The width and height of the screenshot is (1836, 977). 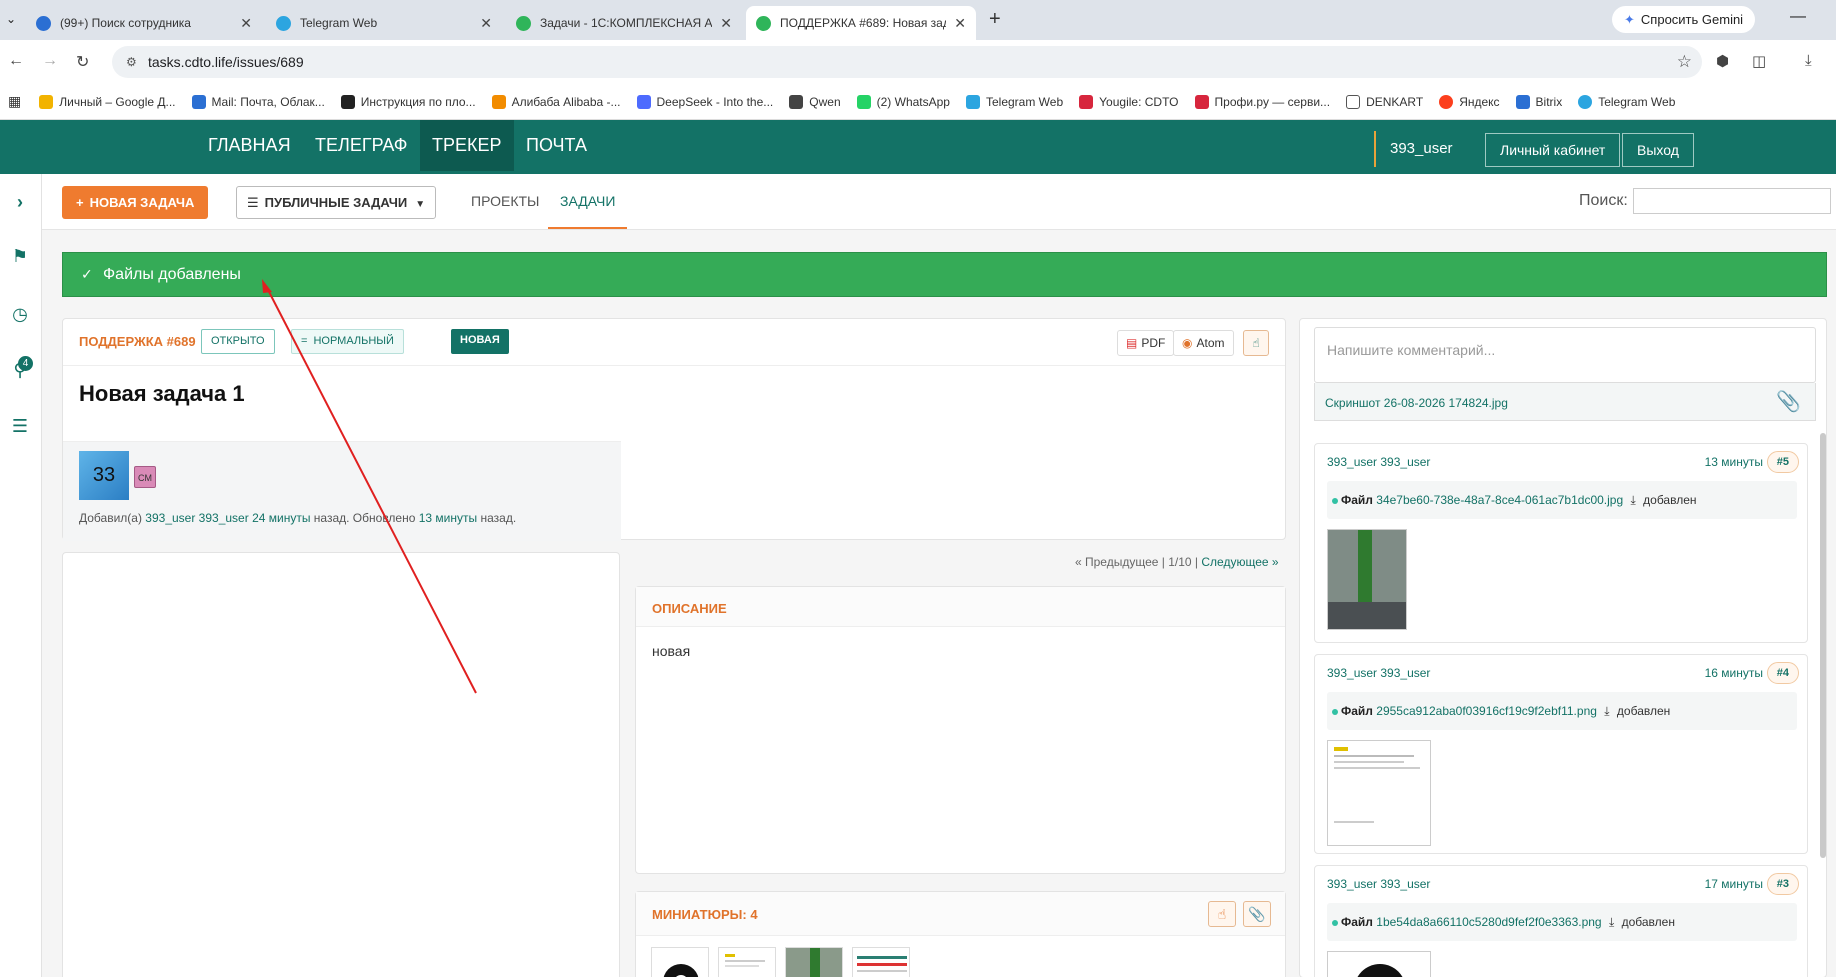 What do you see at coordinates (480, 341) in the screenshot?
I see `type-badge: НОВАЯ` at bounding box center [480, 341].